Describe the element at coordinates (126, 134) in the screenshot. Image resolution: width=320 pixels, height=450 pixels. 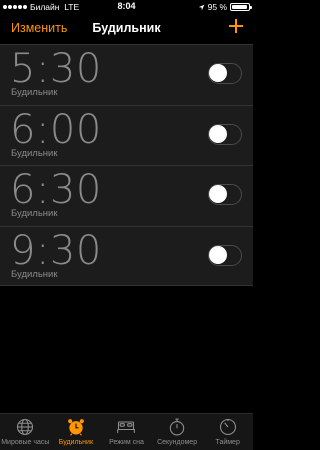
I see `alarm-row: 6:00 Будильник` at that location.